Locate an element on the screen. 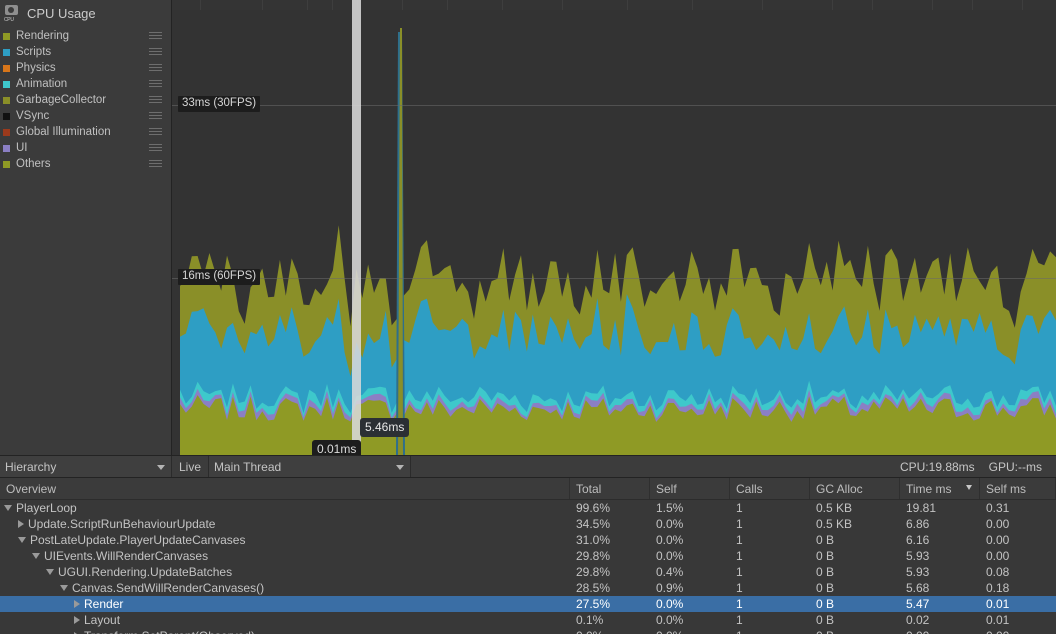 The width and height of the screenshot is (1056, 634). column-header-label: Total is located at coordinates (589, 488).